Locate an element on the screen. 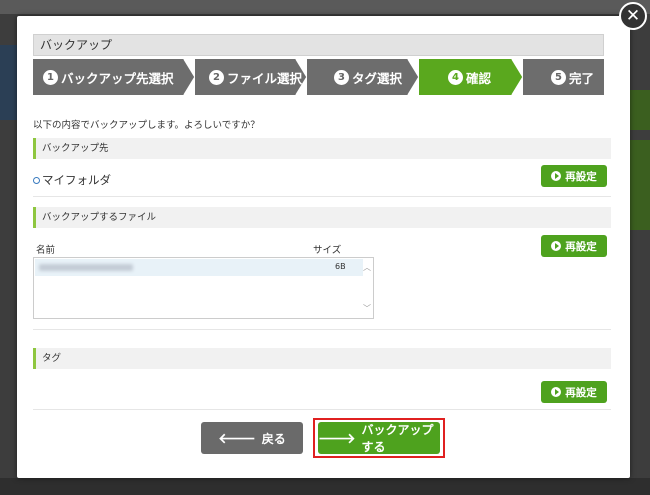 This screenshot has height=495, width=650. arrow-left-icon: 🡐 is located at coordinates (237, 438).